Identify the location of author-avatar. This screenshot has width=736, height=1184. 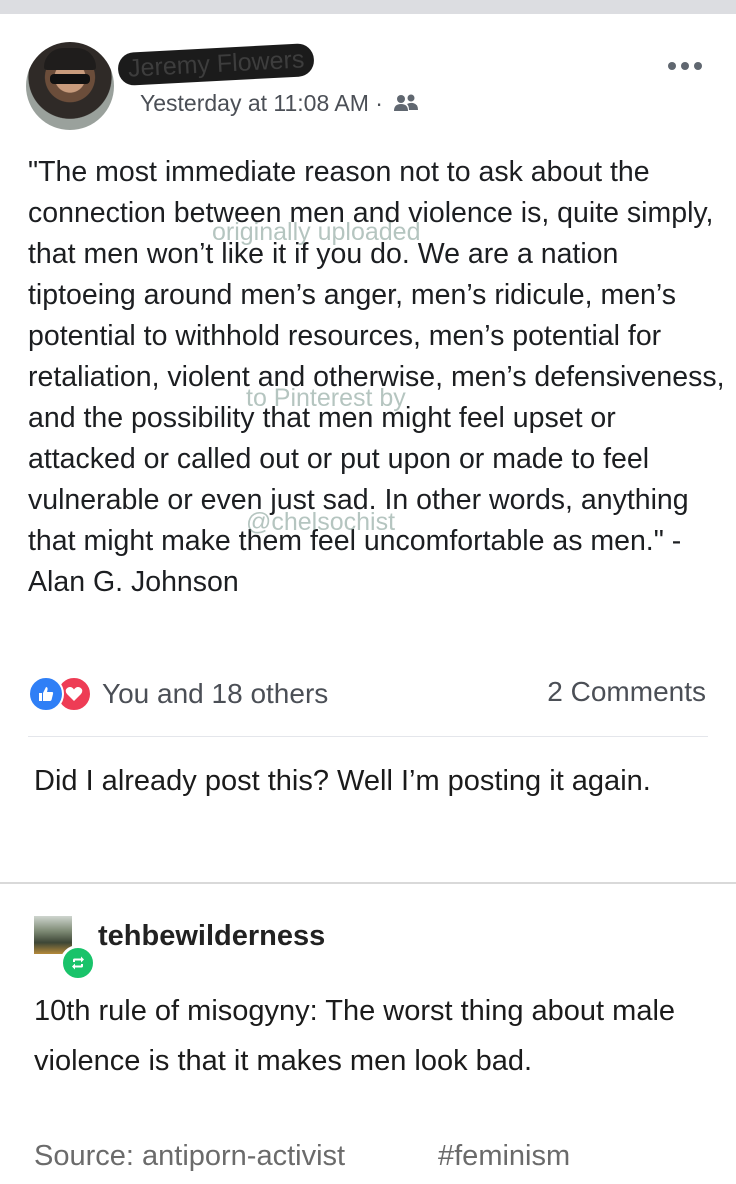
(70, 86).